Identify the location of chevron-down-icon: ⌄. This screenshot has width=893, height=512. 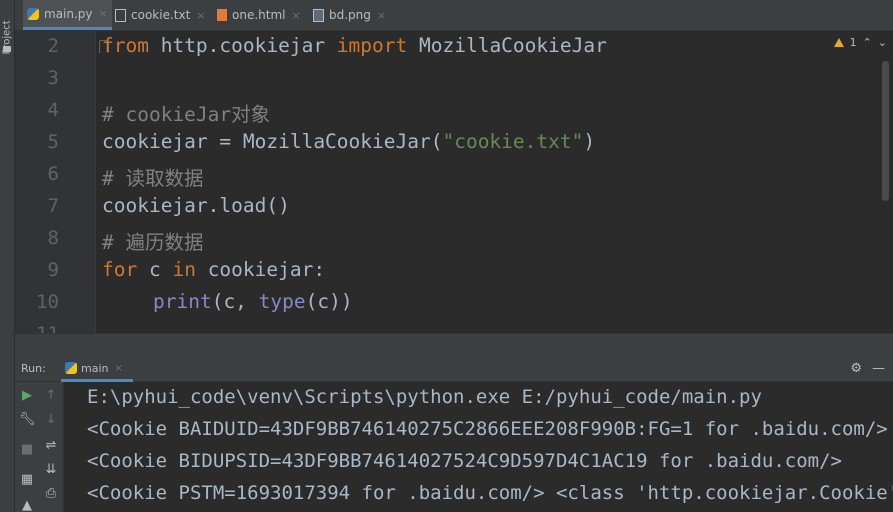
(882, 42).